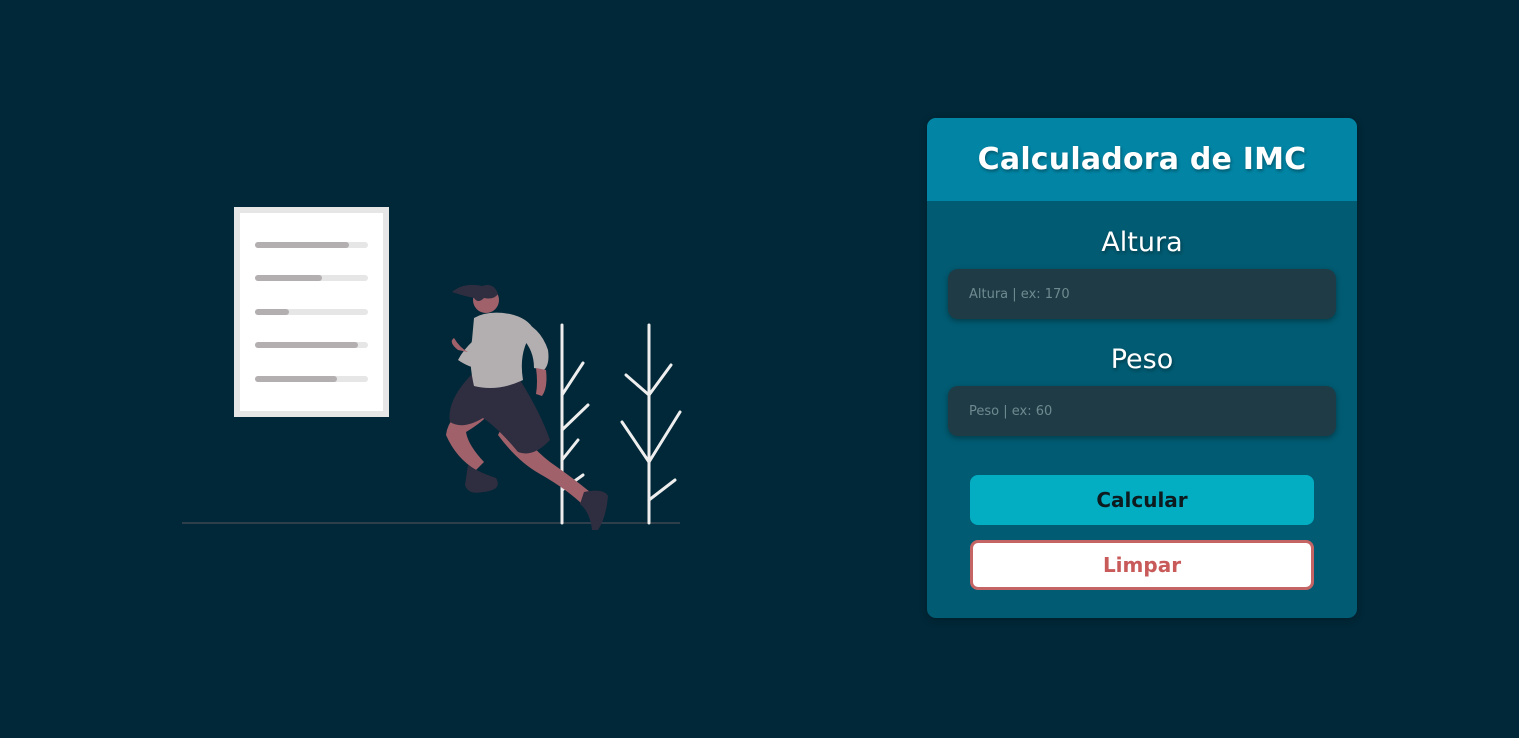  I want to click on document-icon, so click(311, 312).